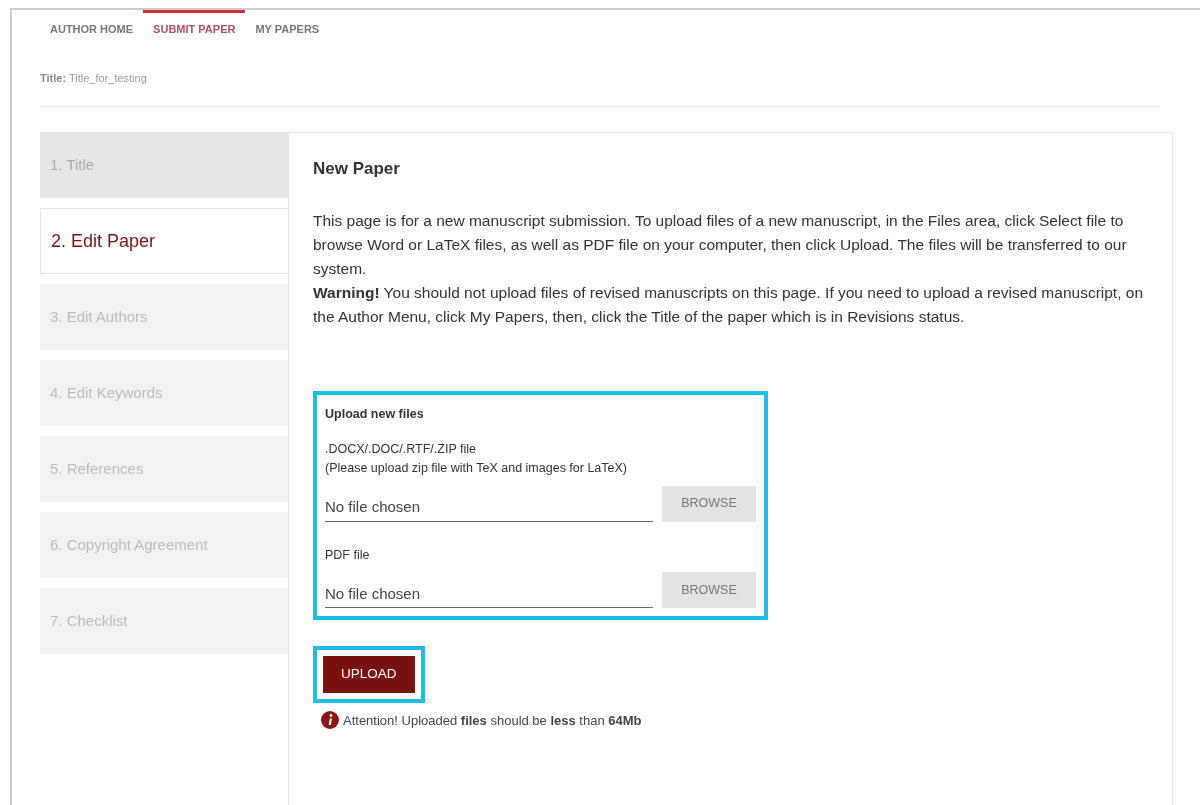 The width and height of the screenshot is (1200, 805). Describe the element at coordinates (720, 245) in the screenshot. I see `intro-paragraph: This page is for a new manuscript submission. To upload files of a new manuscript, in the Files area, click Select file to browse Word or LaTeX files, as well as PDF file on your computer, then click Upload. The files will be transferred to our system.` at that location.